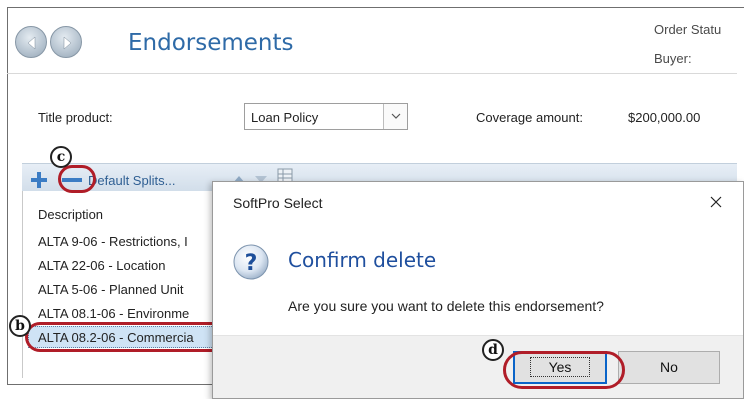 The image size is (744, 399). I want to click on plus-icon, so click(39, 180).